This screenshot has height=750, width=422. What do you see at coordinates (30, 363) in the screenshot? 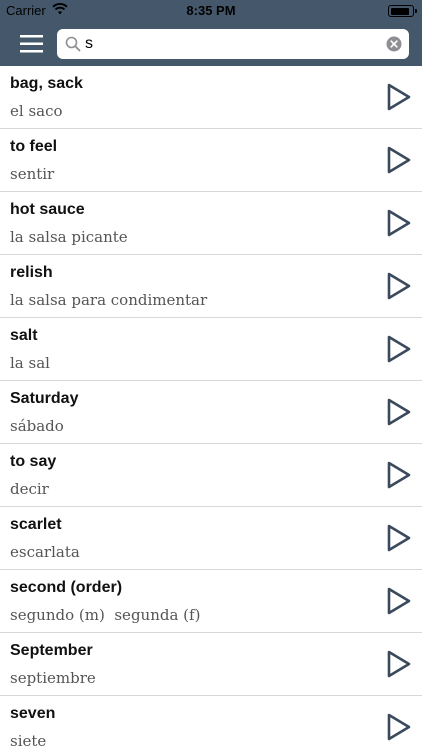
I see `spanish-translation: la sal` at bounding box center [30, 363].